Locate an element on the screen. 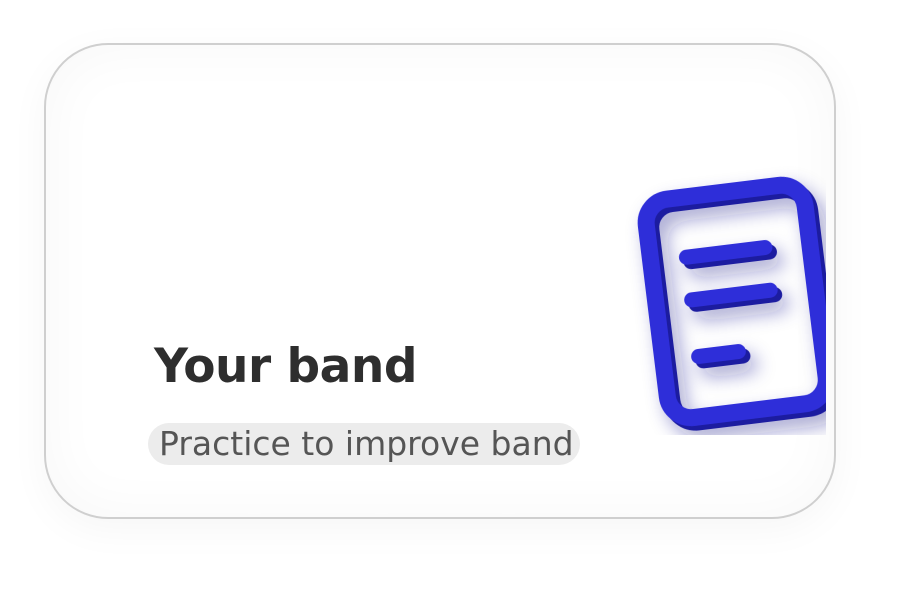 The image size is (923, 606). card-title: Your band is located at coordinates (285, 366).